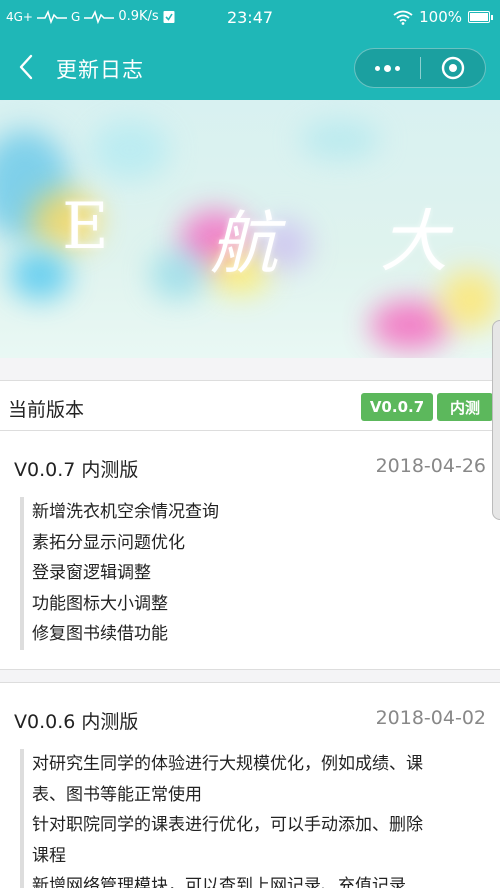  I want to click on list-item: 新增网络管理模块，可以查到上网记录、充值记录, so click(219, 882).